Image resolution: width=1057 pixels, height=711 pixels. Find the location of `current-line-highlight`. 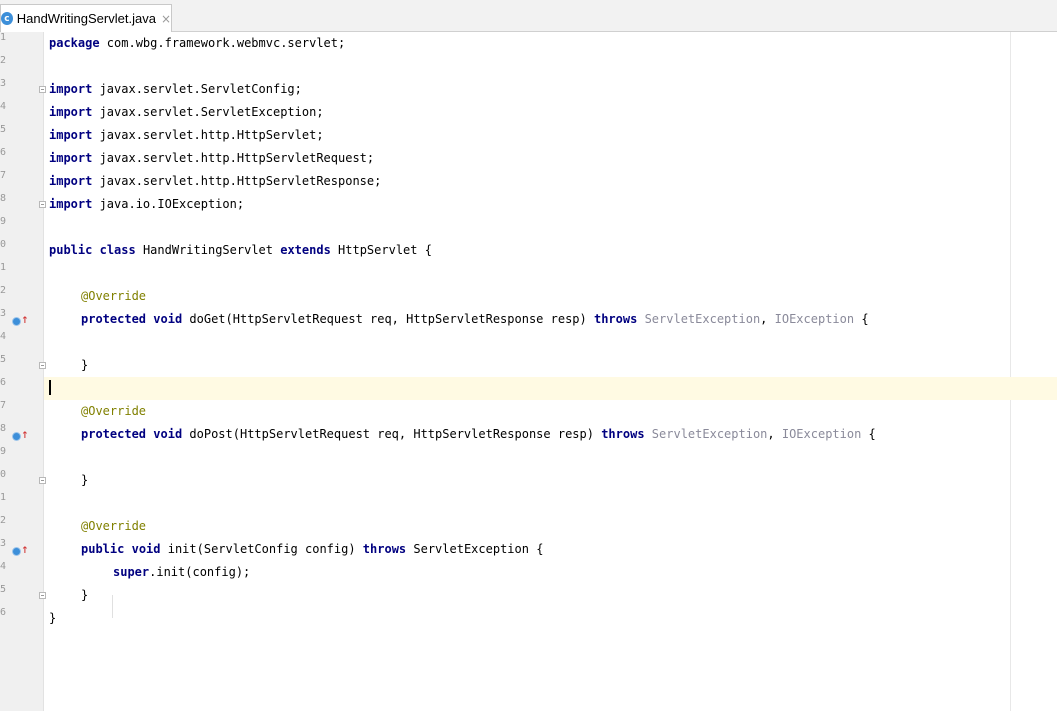

current-line-highlight is located at coordinates (550, 388).